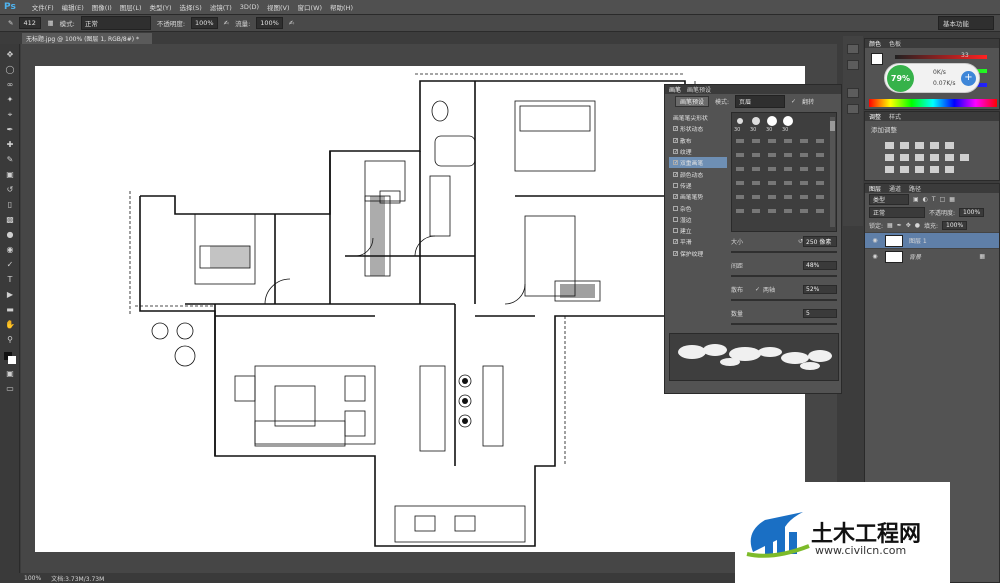  What do you see at coordinates (10, 175) in the screenshot?
I see `stamp-tool-icon: ▣` at bounding box center [10, 175].